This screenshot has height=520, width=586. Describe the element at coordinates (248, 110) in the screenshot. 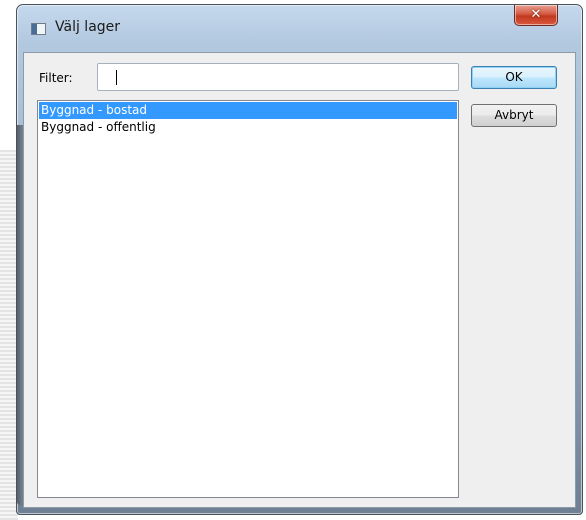

I see `list-item-byggnad-bostad: Byggnad - bostad` at that location.